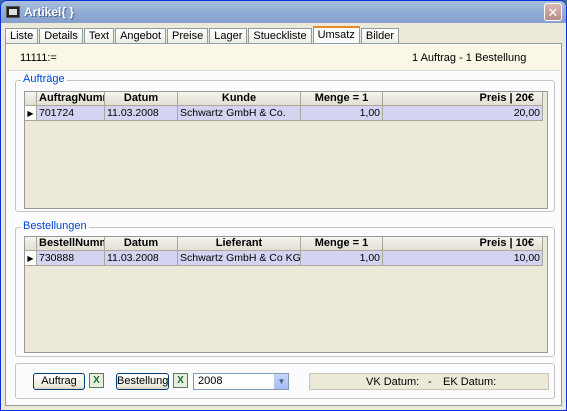 This screenshot has width=567, height=411. I want to click on bestellungen-legend: Bestellungen, so click(55, 226).